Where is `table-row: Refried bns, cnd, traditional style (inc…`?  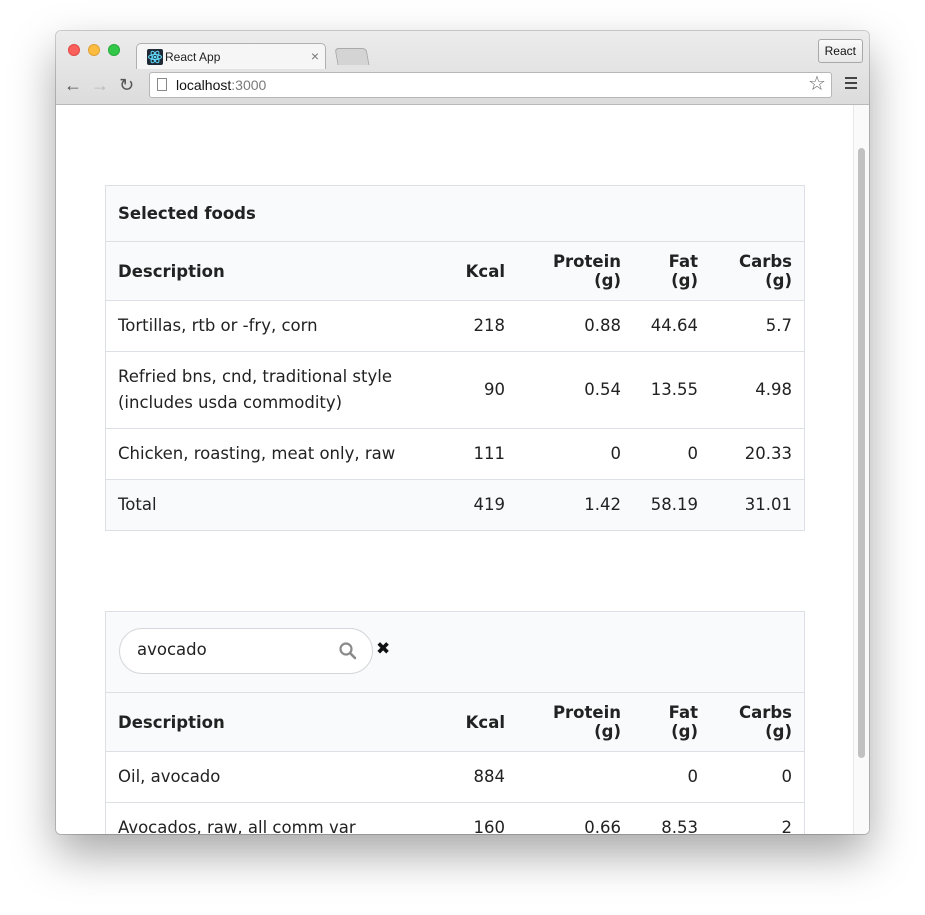
table-row: Refried bns, cnd, traditional style (inc… is located at coordinates (455, 390).